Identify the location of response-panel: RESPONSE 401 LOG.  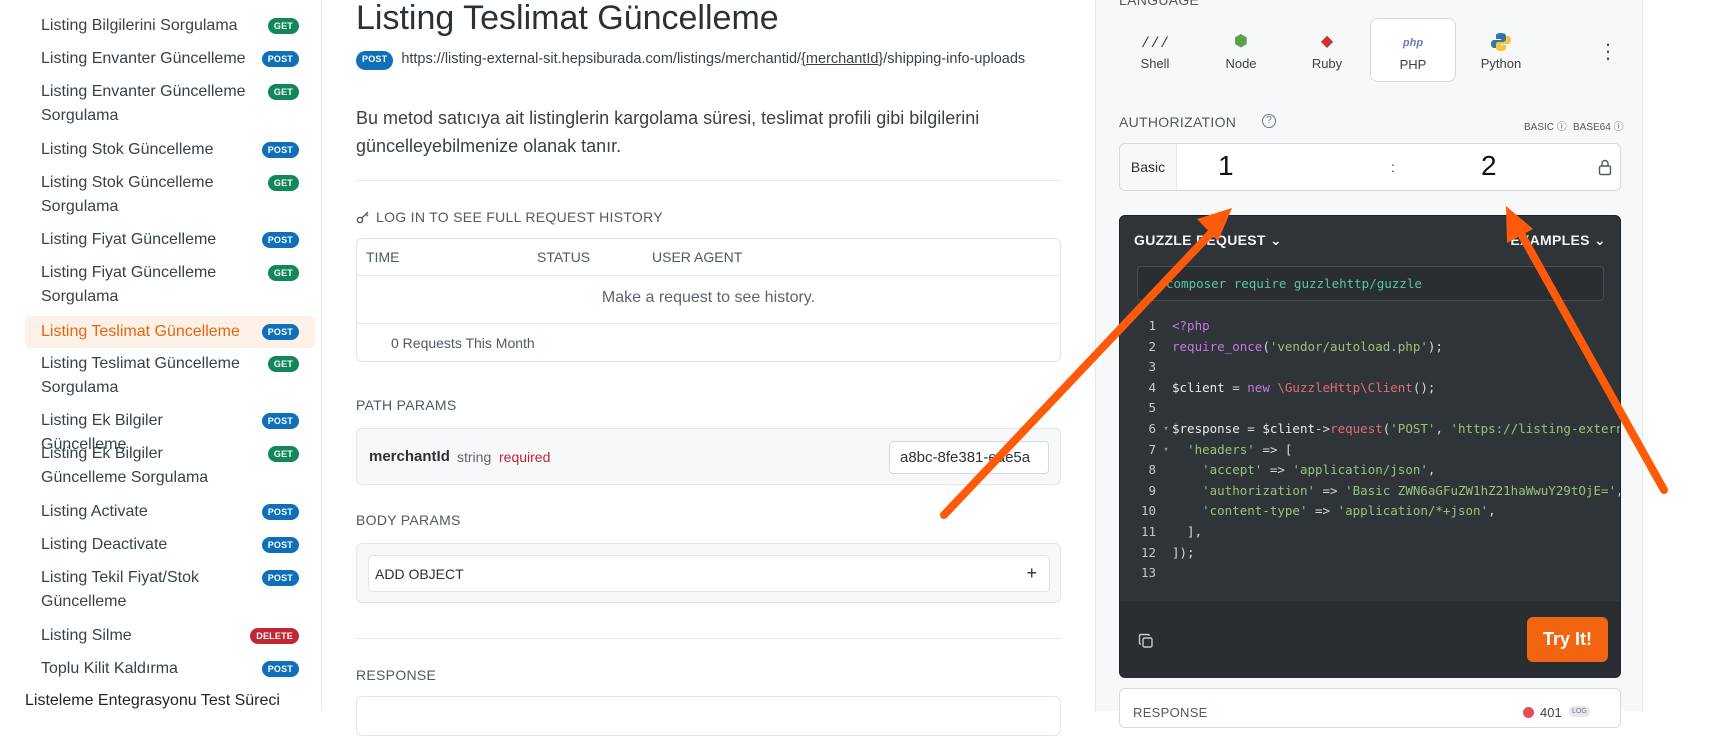
(1370, 708).